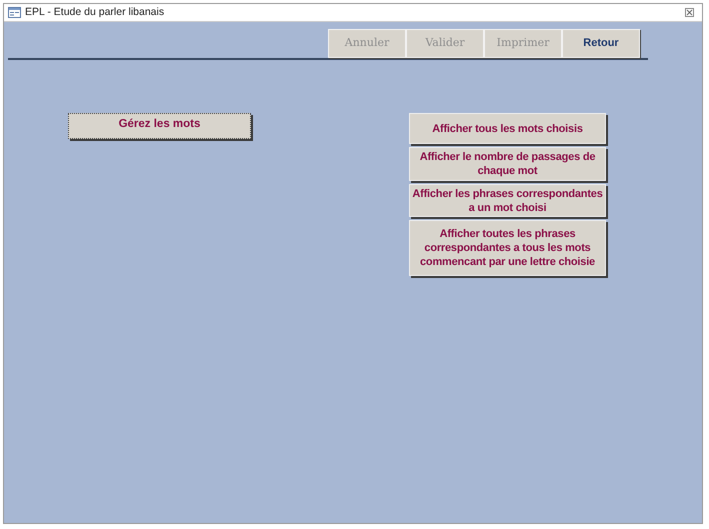 This screenshot has height=529, width=709. I want to click on close-icon, so click(689, 12).